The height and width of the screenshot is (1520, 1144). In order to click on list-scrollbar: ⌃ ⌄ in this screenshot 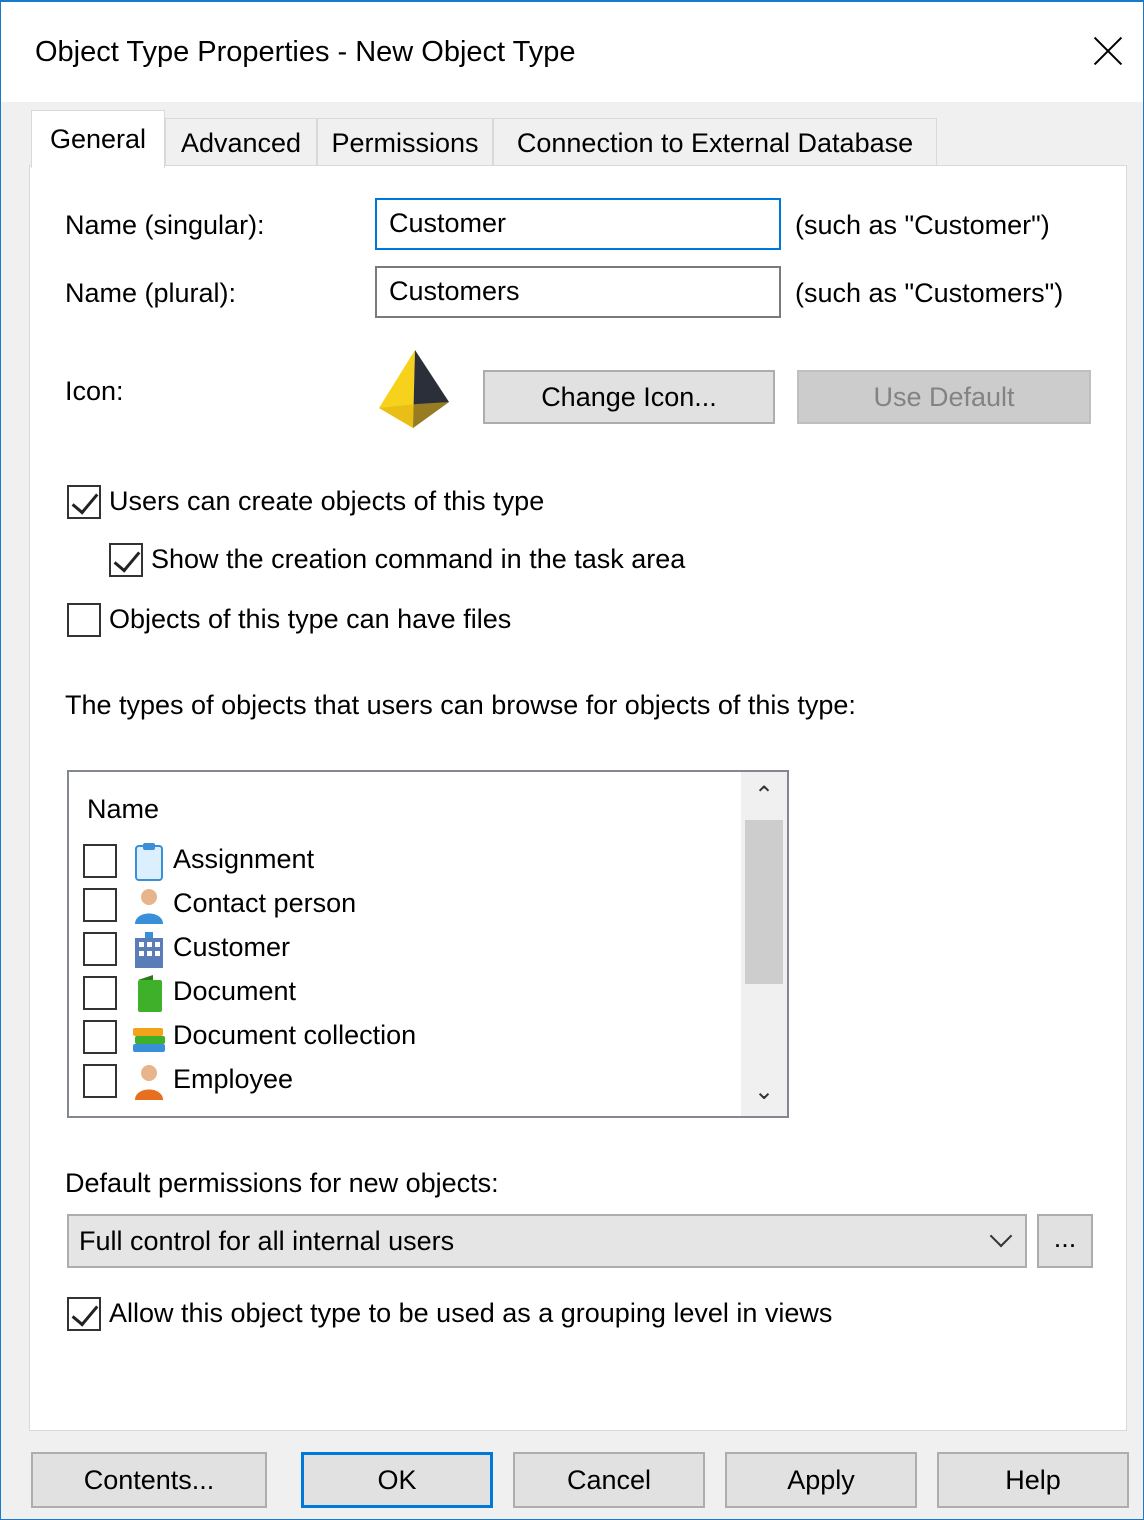, I will do `click(764, 944)`.